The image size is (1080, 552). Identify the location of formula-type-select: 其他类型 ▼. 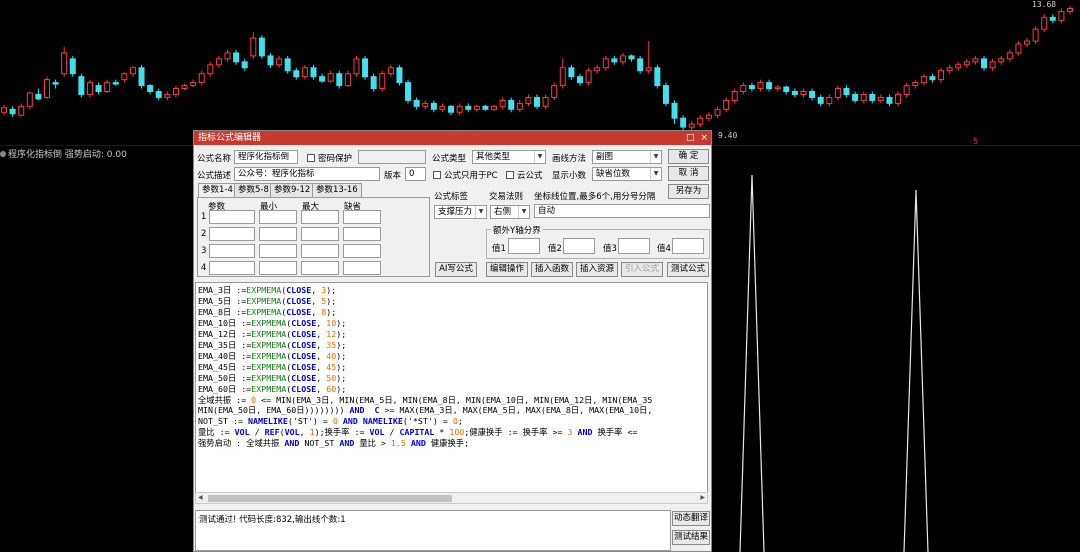
(509, 157).